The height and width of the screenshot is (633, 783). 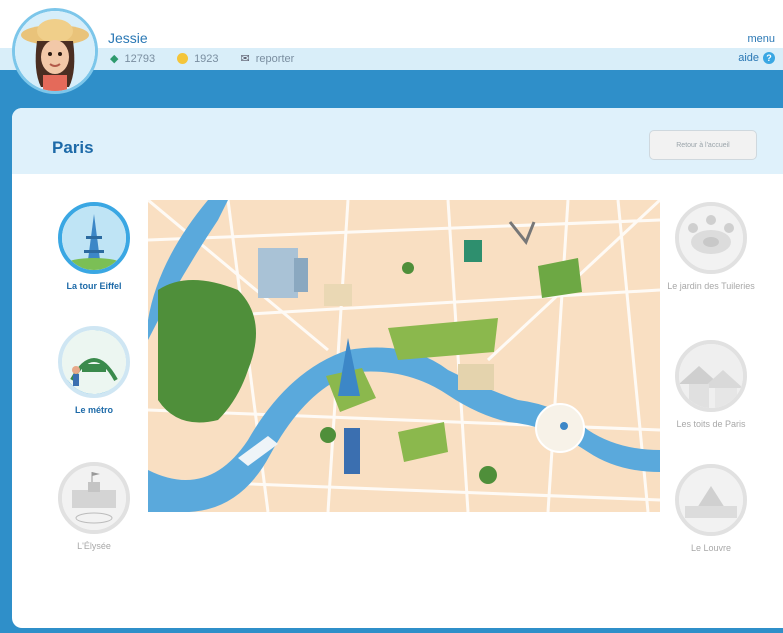 What do you see at coordinates (769, 58) in the screenshot?
I see `help-icon: ?` at bounding box center [769, 58].